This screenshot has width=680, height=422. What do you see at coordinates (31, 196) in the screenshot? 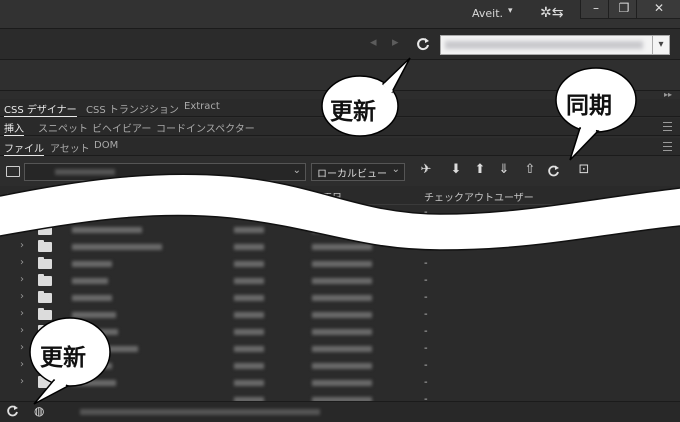
I see `column-local-files: ローカルフ` at bounding box center [31, 196].